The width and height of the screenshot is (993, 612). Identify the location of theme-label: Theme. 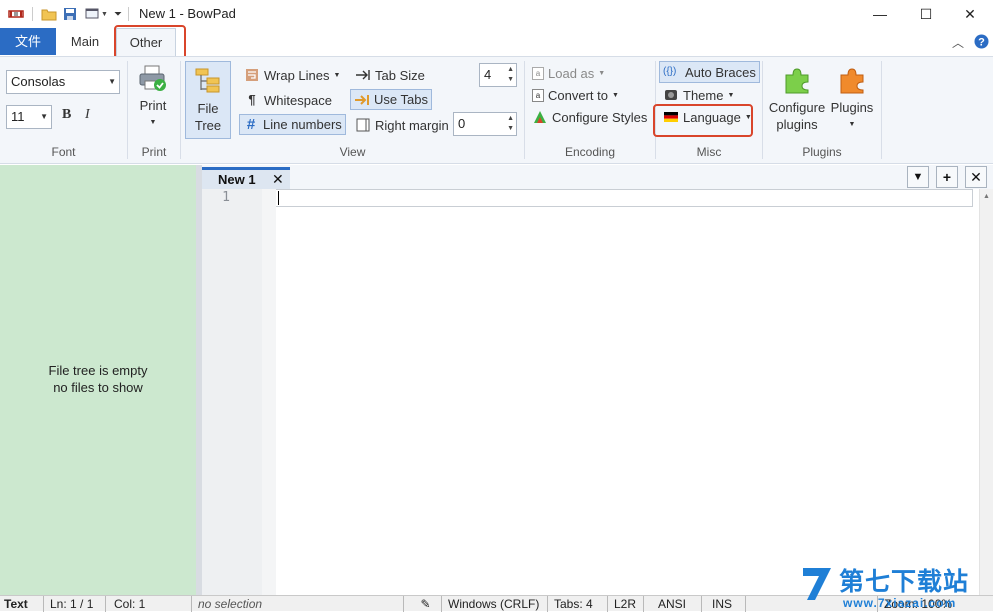
(703, 95).